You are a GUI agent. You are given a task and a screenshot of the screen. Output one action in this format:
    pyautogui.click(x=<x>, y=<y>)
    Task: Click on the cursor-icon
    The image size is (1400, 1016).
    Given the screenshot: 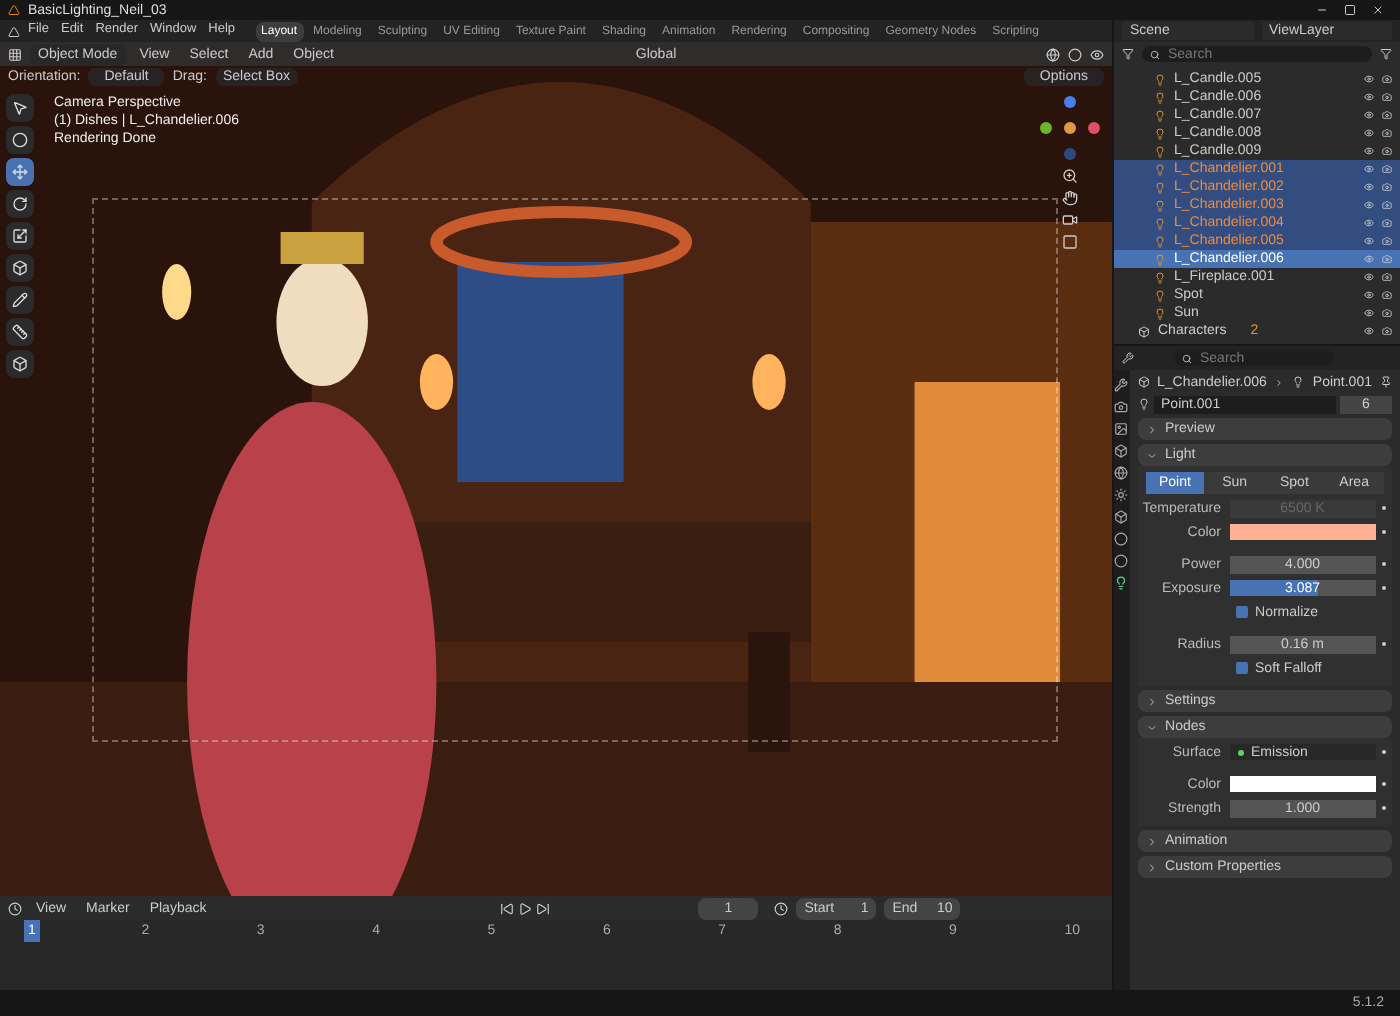 What is the action you would take?
    pyautogui.click(x=20, y=108)
    